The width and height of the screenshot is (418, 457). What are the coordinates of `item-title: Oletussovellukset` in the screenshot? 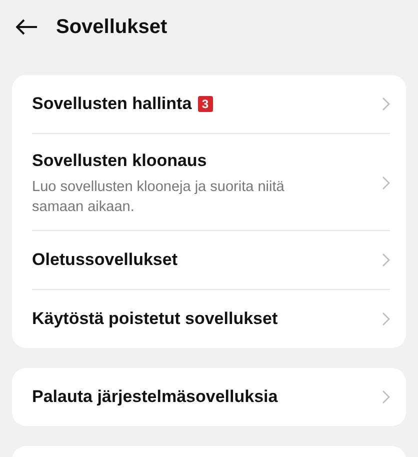 It's located at (105, 260).